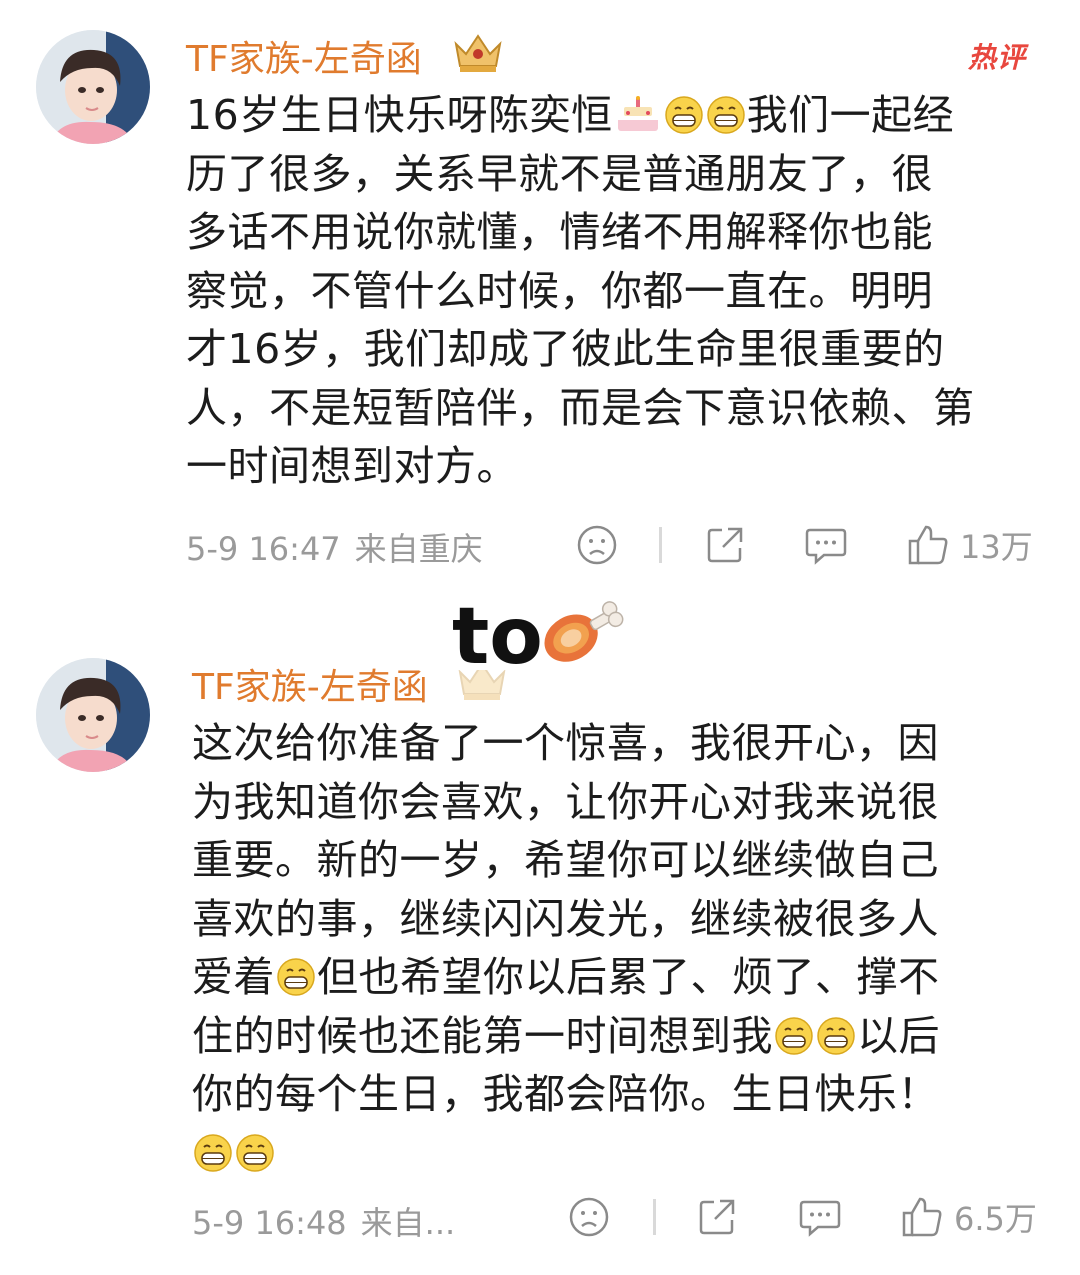  I want to click on comment-line: 住的时候也还能第一时间想到我 以后, so click(566, 1035).